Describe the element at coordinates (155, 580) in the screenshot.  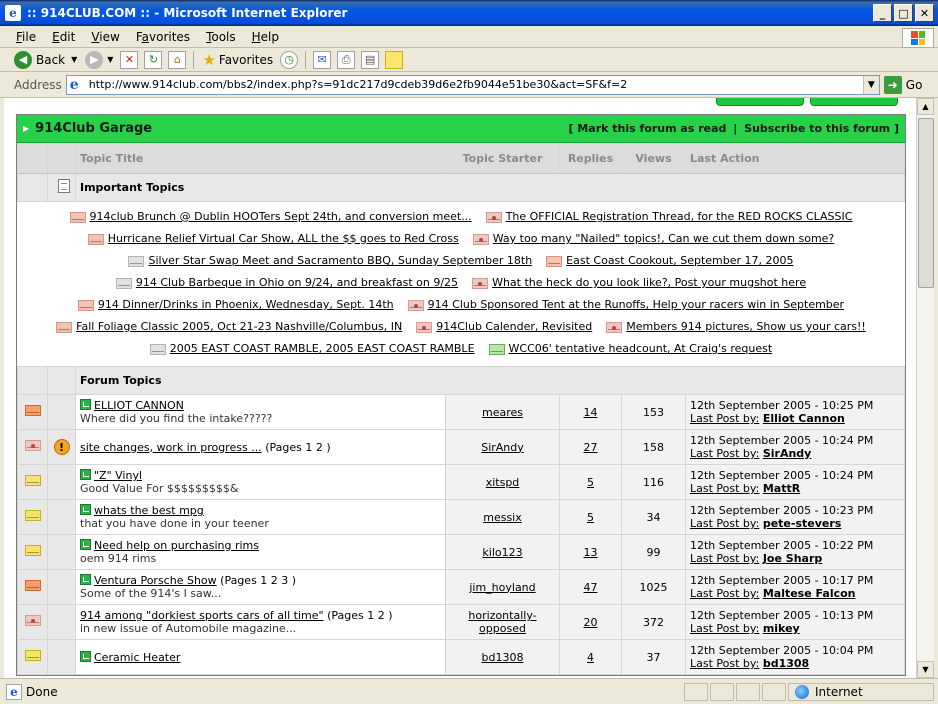
I see `topic-link: Ventura Porsche Show` at that location.